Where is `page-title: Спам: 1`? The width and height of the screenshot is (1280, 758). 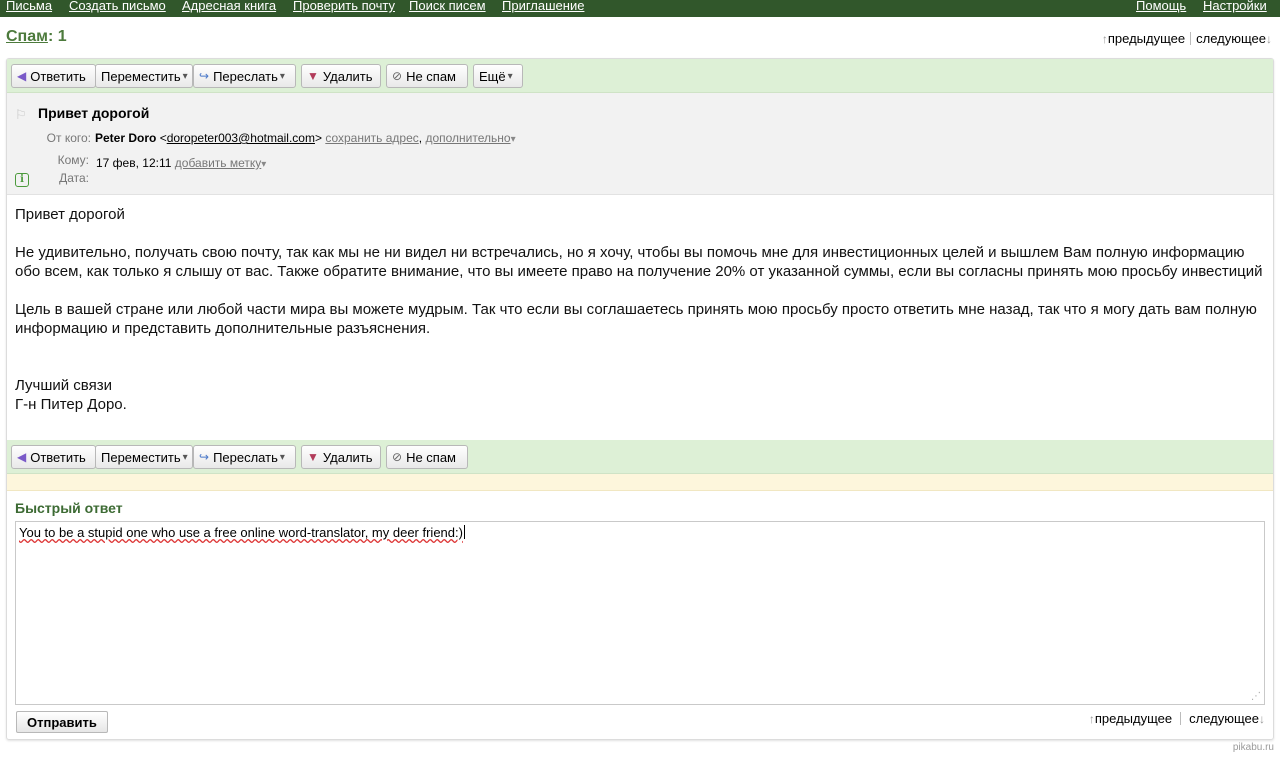
page-title: Спам: 1 is located at coordinates (36, 36).